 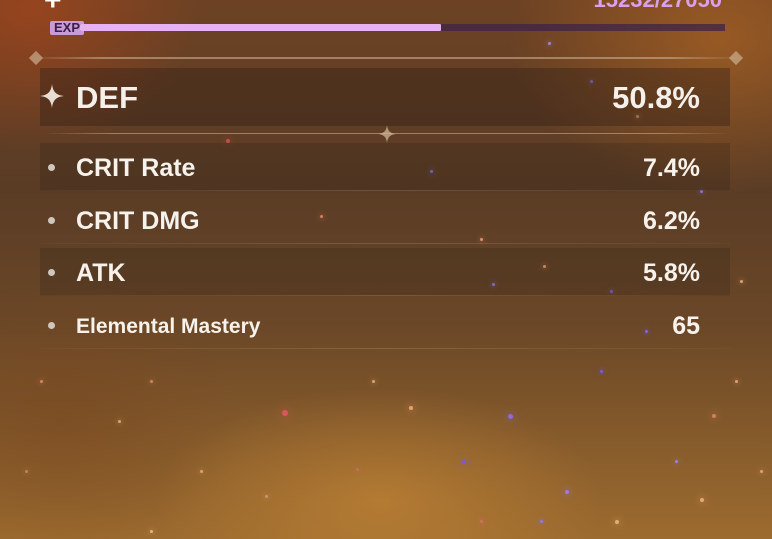 I want to click on substat-value: 6.2%, so click(x=671, y=221).